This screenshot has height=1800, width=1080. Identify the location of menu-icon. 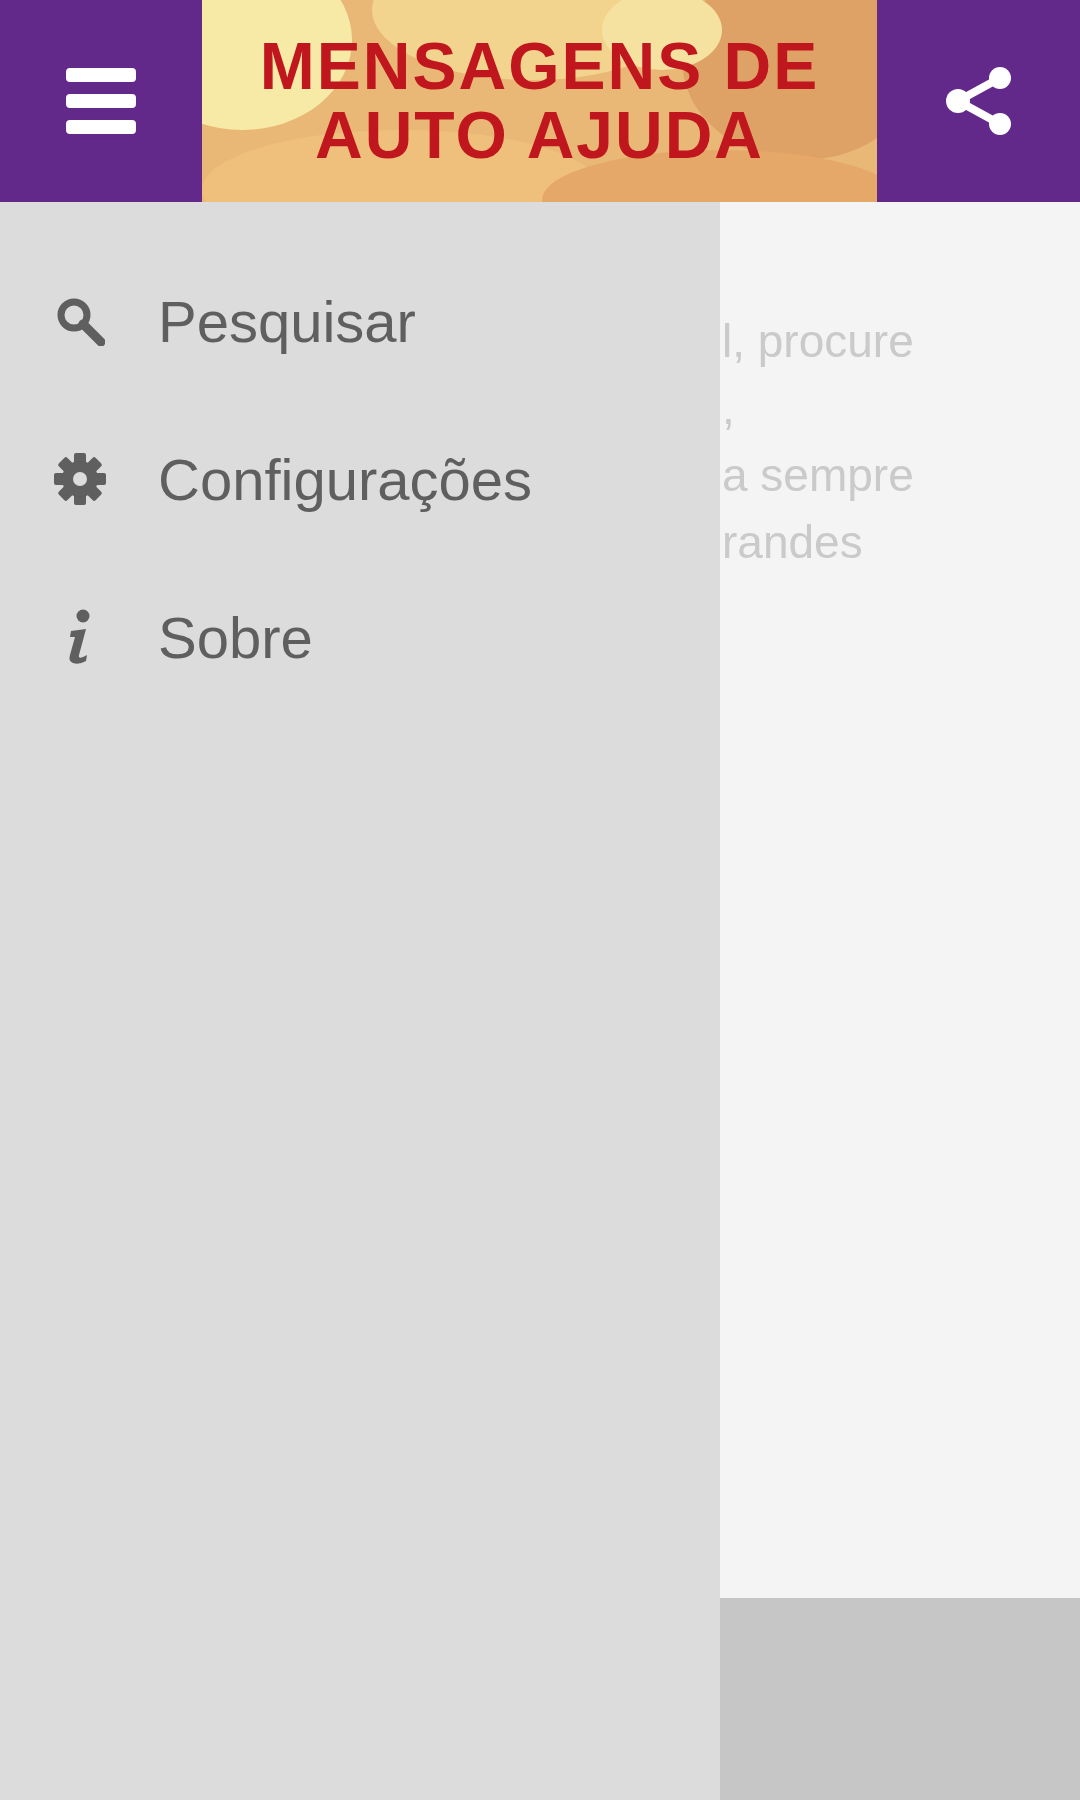
(101, 101).